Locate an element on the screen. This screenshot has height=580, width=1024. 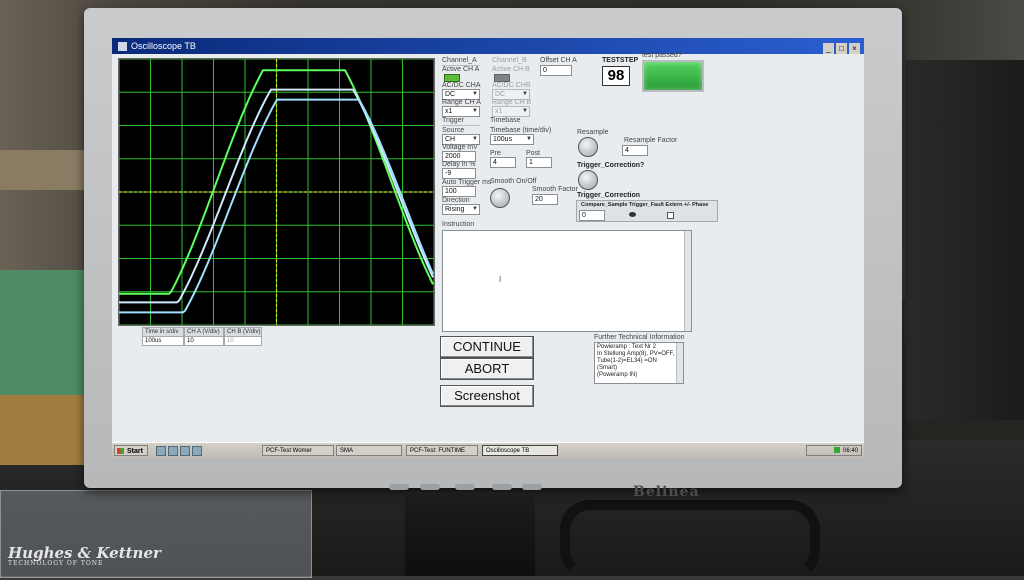
active-ch-b-toggle is located at coordinates (502, 78).